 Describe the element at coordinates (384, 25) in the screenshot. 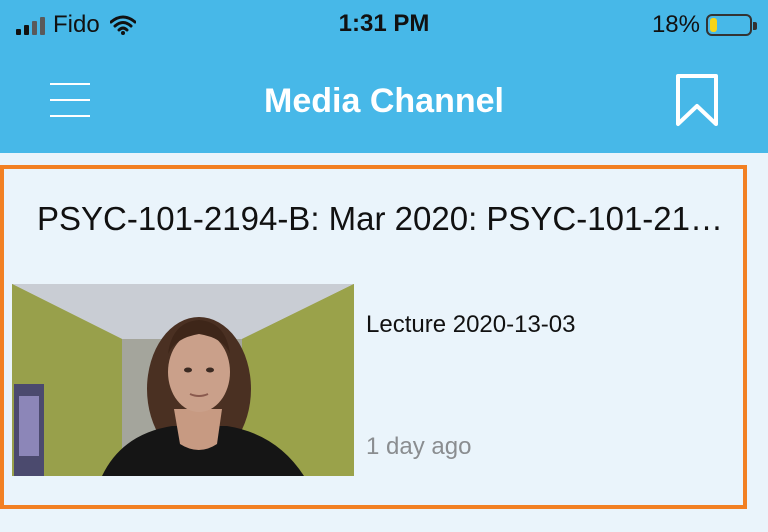

I see `status-bar: Fido 1:31 PM 18%` at that location.